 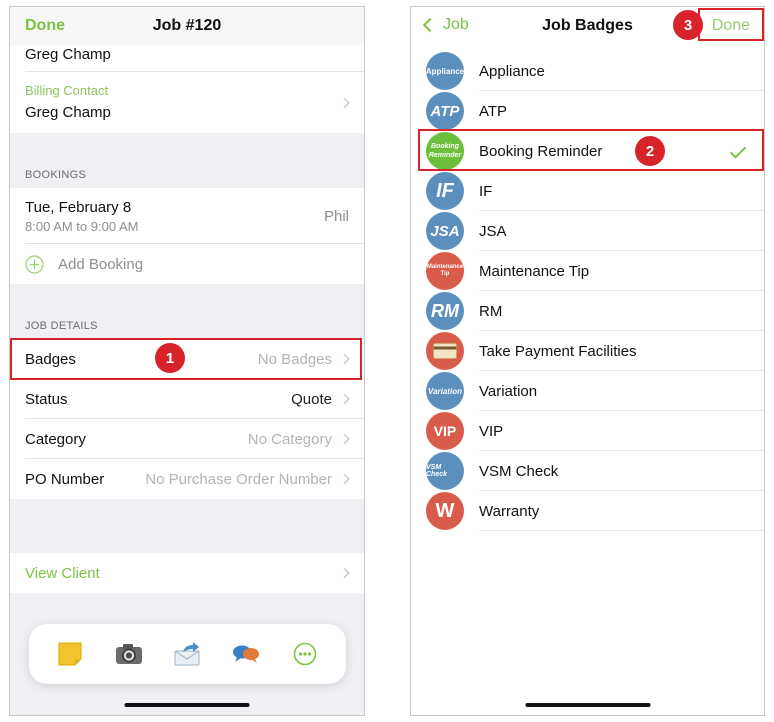 What do you see at coordinates (445, 311) in the screenshot?
I see `rm-icon: RM` at bounding box center [445, 311].